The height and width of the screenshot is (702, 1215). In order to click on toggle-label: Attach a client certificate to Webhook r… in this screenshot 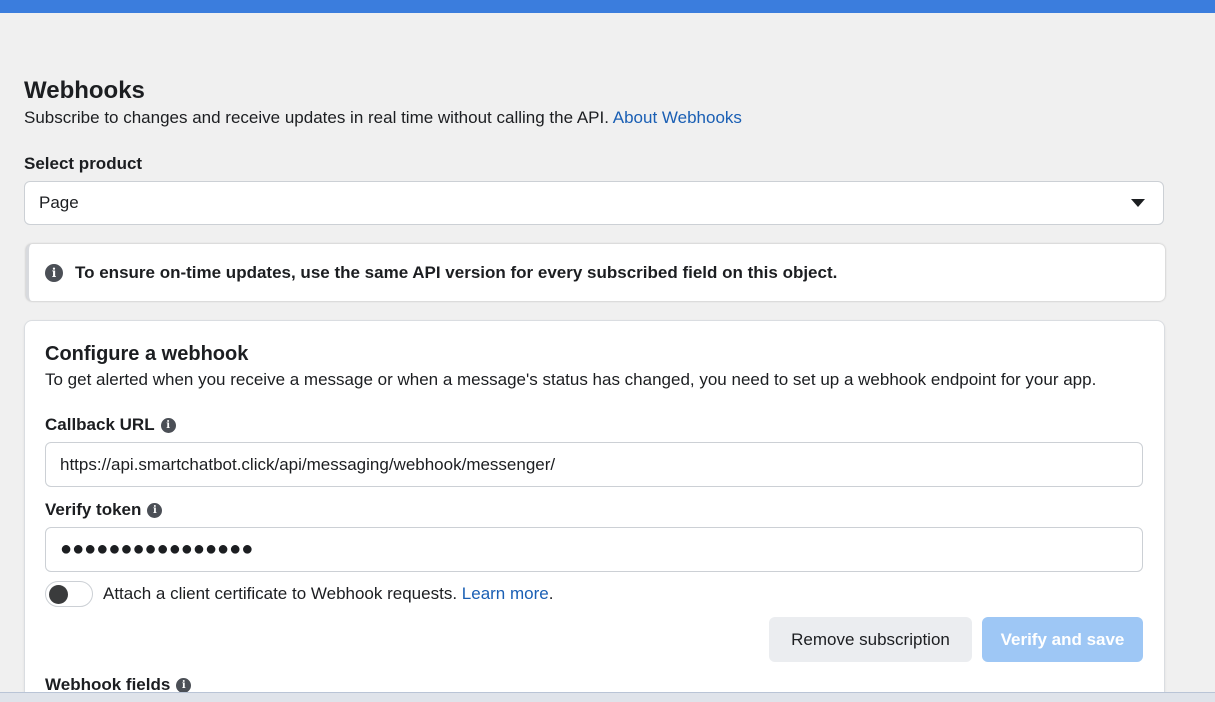, I will do `click(280, 593)`.